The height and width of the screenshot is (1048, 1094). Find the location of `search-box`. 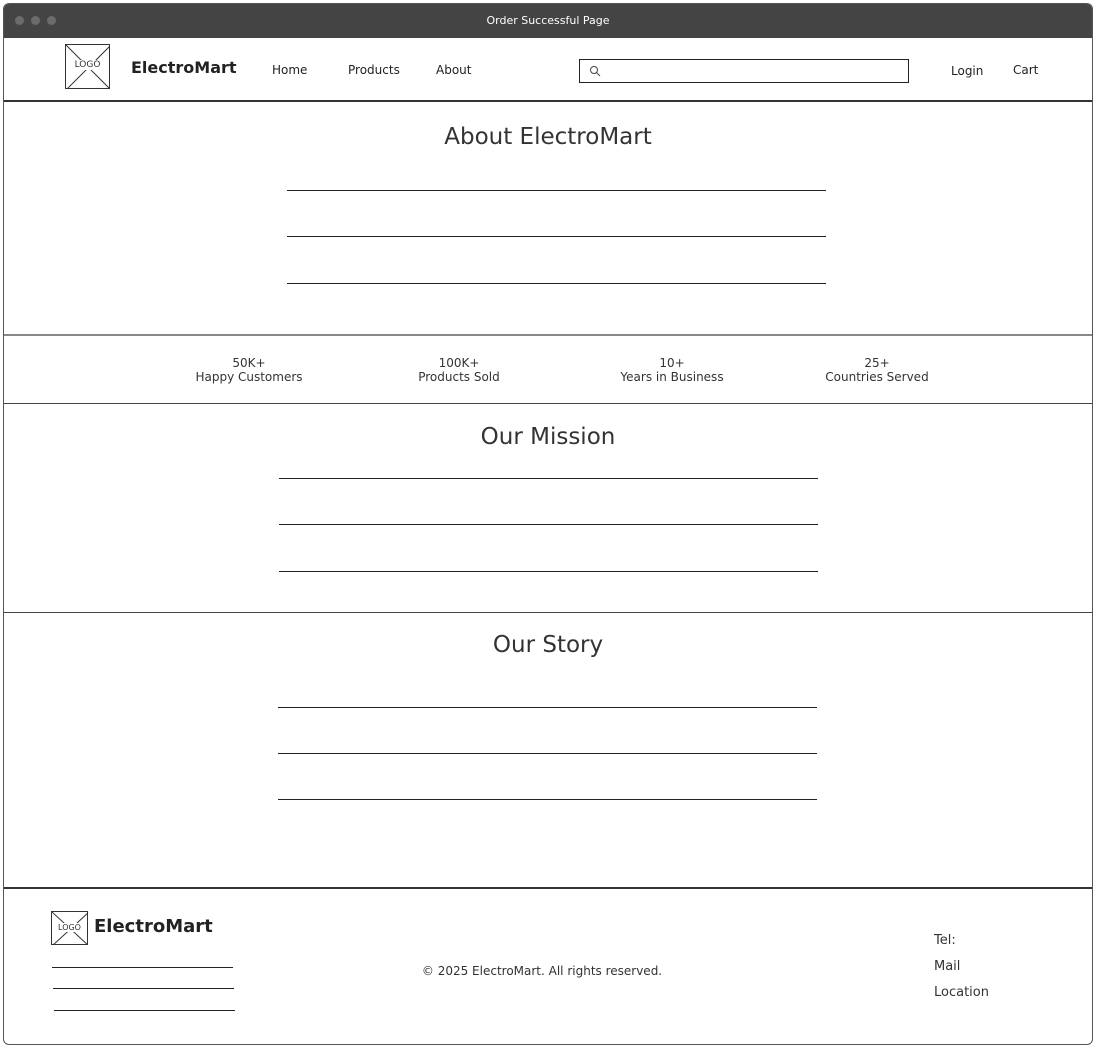

search-box is located at coordinates (744, 71).